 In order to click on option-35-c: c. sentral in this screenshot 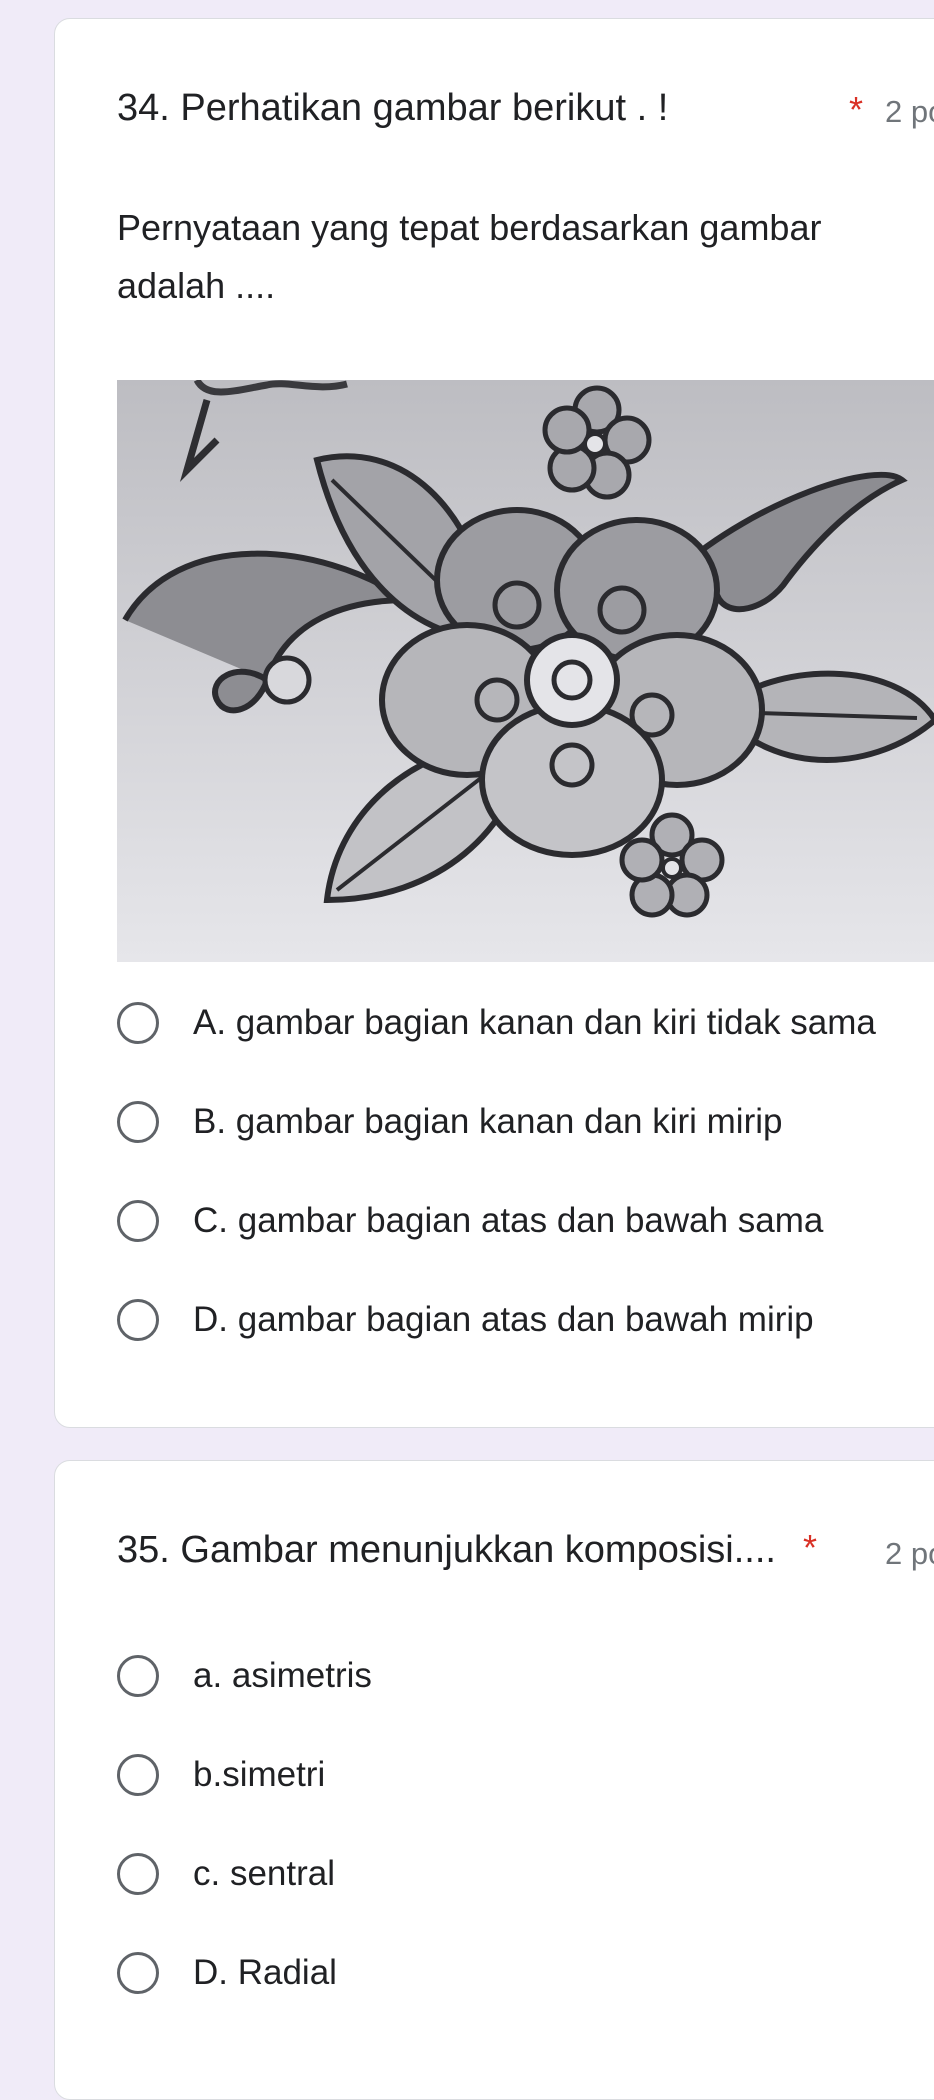, I will do `click(226, 1874)`.